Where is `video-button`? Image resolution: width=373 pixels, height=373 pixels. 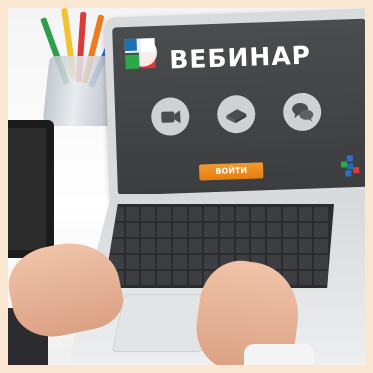 video-button is located at coordinates (170, 116).